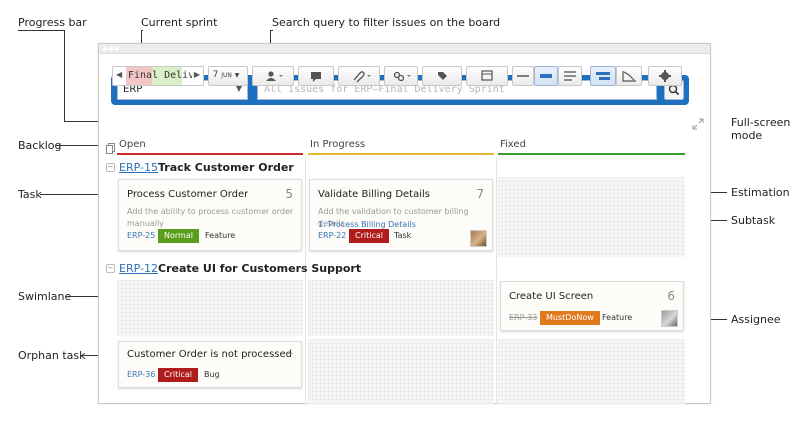 This screenshot has width=800, height=426. What do you see at coordinates (220, 235) in the screenshot?
I see `card-type: Feature` at bounding box center [220, 235].